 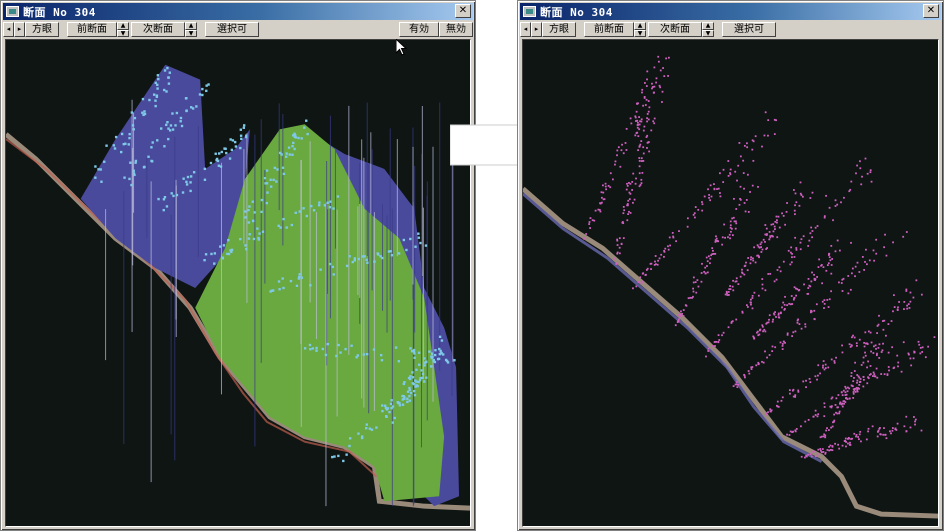 I want to click on right-toolbar: ◂ ▸ 方眼 前断面 ▲ ▼ 次断面 ▲ ▼ 選択可, so click(x=730, y=29).